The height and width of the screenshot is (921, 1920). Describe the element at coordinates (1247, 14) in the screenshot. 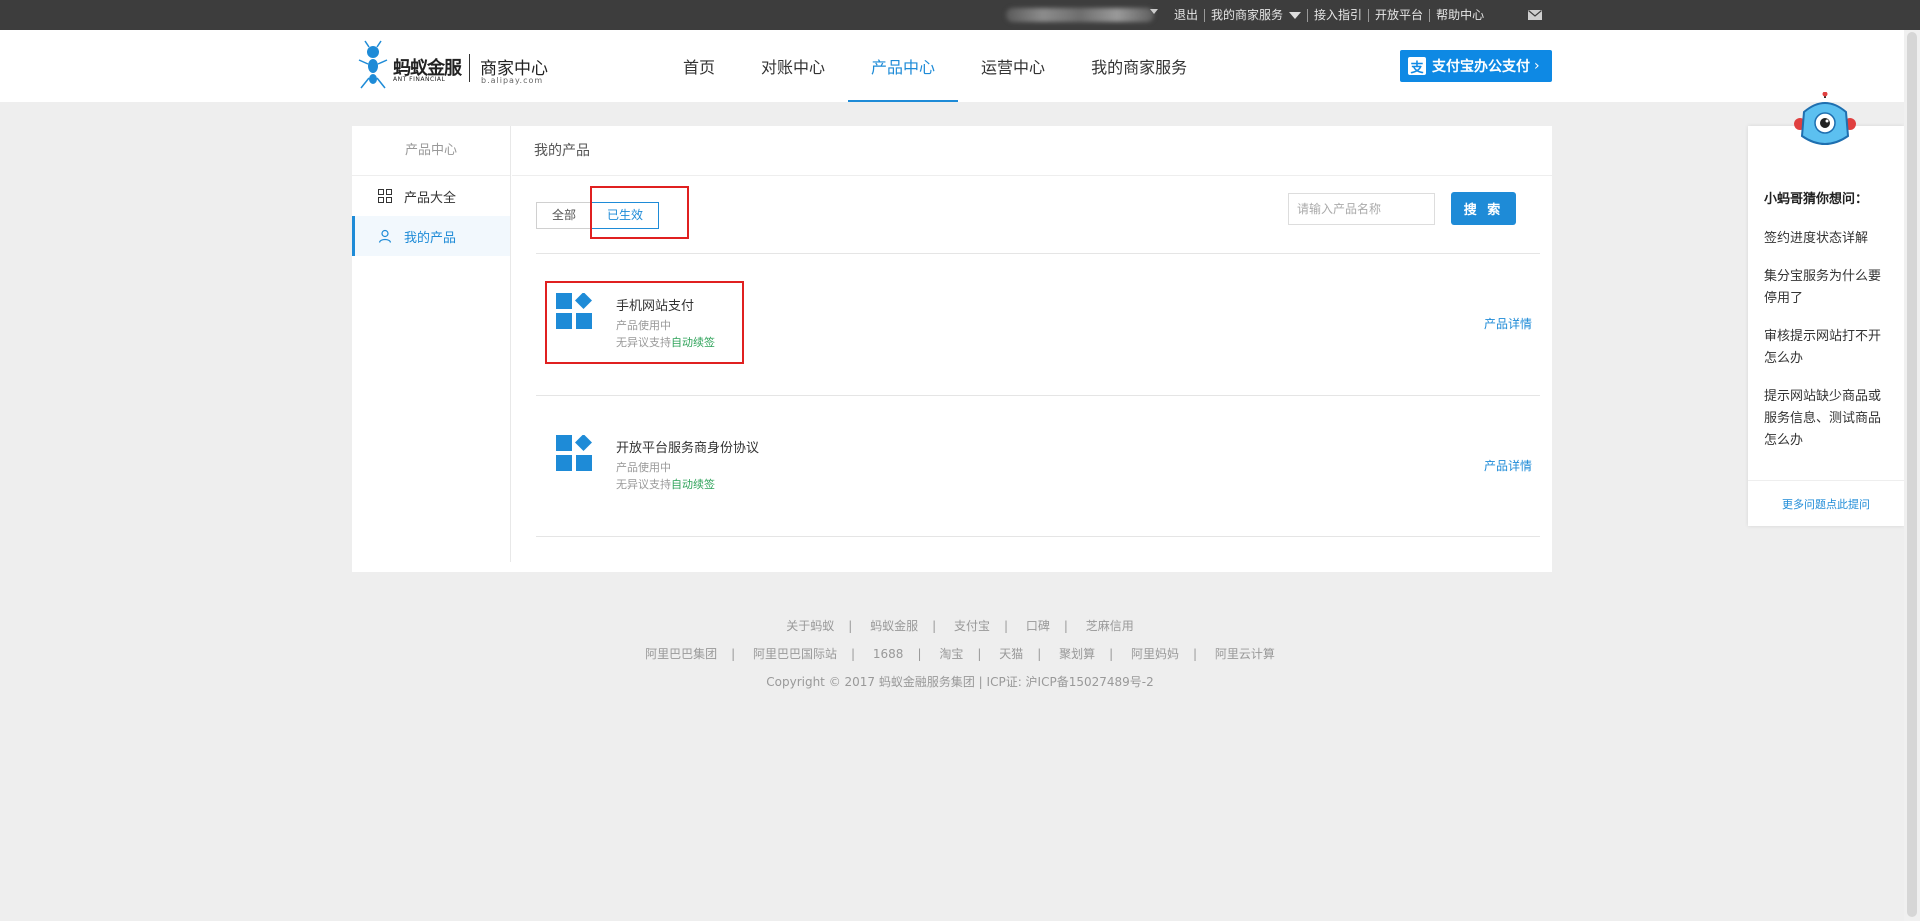

I see `my-merchant-service-label: 我的商家服务` at that location.